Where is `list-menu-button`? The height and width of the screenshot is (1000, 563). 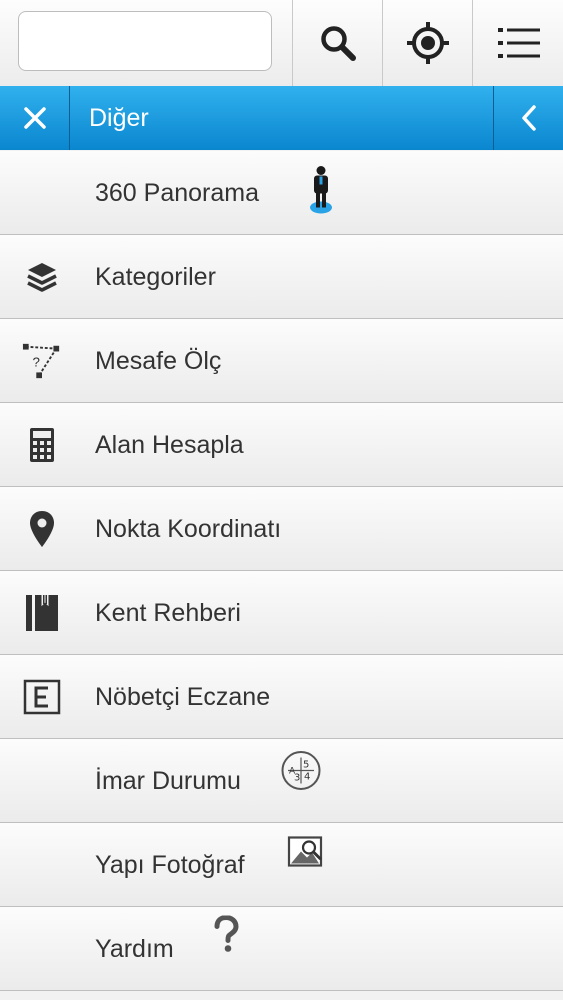 list-menu-button is located at coordinates (517, 43).